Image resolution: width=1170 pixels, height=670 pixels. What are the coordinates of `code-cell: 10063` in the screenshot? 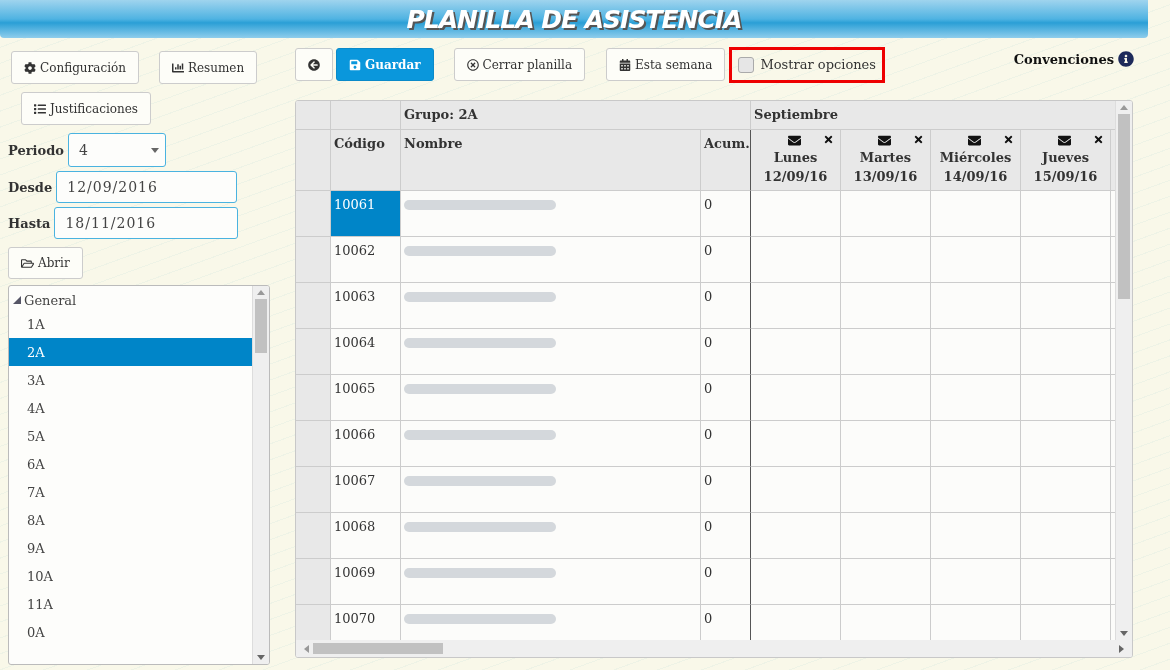 It's located at (366, 306).